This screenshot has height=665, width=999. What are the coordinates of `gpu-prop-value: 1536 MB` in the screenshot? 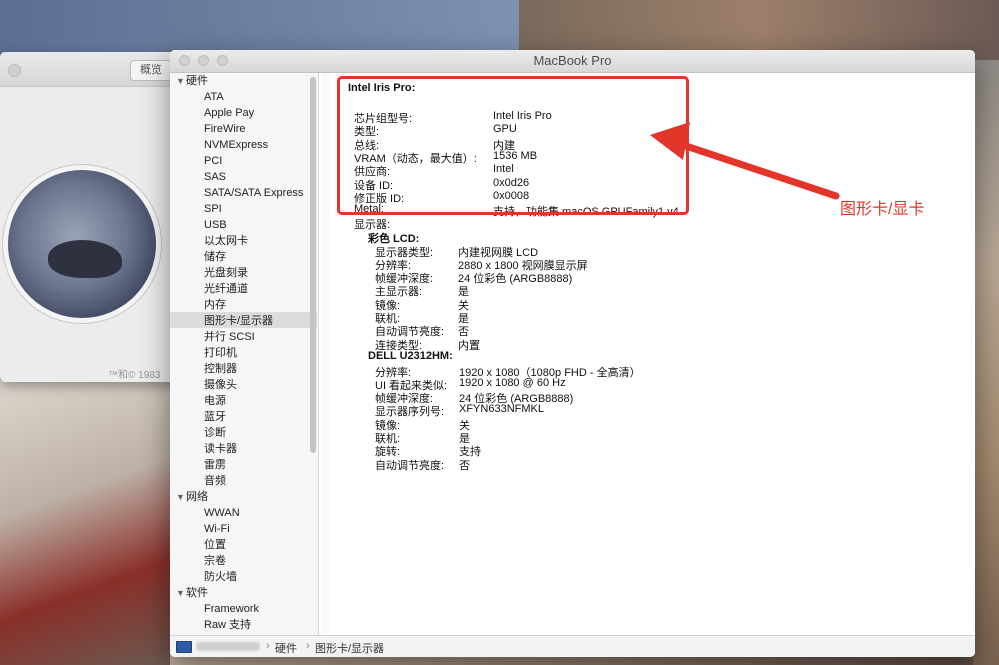 It's located at (515, 155).